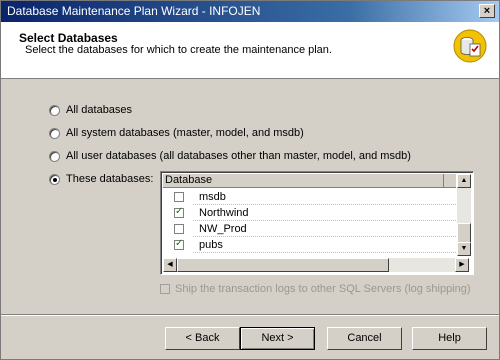 The height and width of the screenshot is (360, 500). What do you see at coordinates (283, 265) in the screenshot?
I see `horizontal-scroll-thumb` at bounding box center [283, 265].